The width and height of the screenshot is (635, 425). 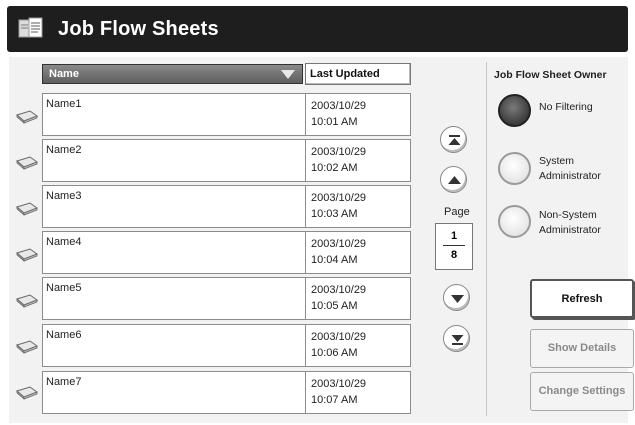 What do you see at coordinates (317, 29) in the screenshot?
I see `title-bar: Job Flow Sheets` at bounding box center [317, 29].